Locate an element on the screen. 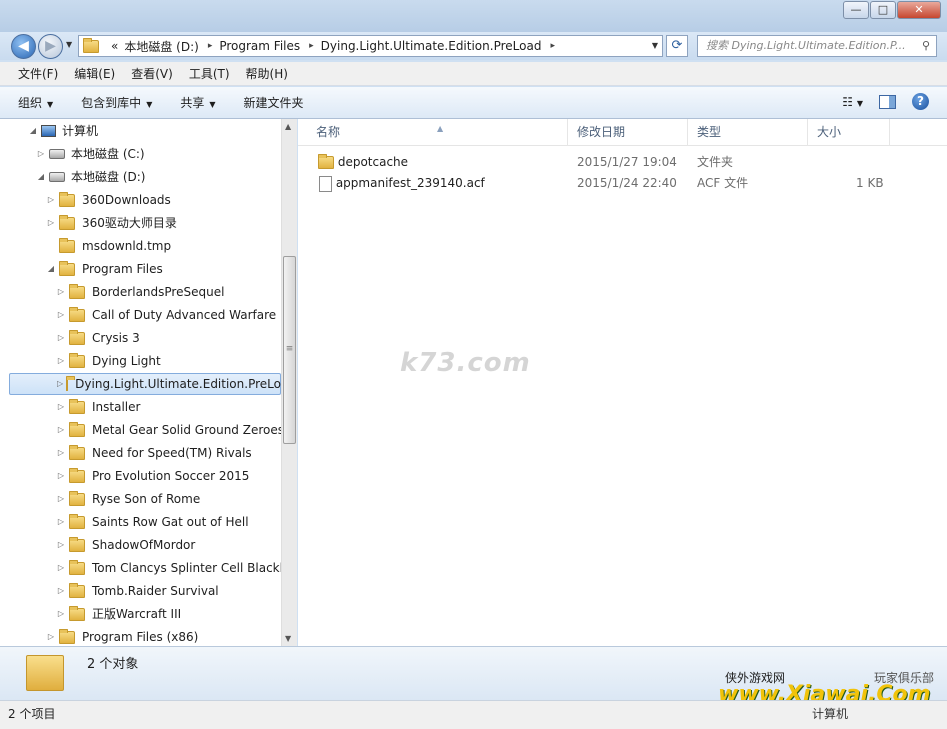 The height and width of the screenshot is (729, 947). tree-item: ▷ Need for Speed(TM) Rivals is located at coordinates (154, 453).